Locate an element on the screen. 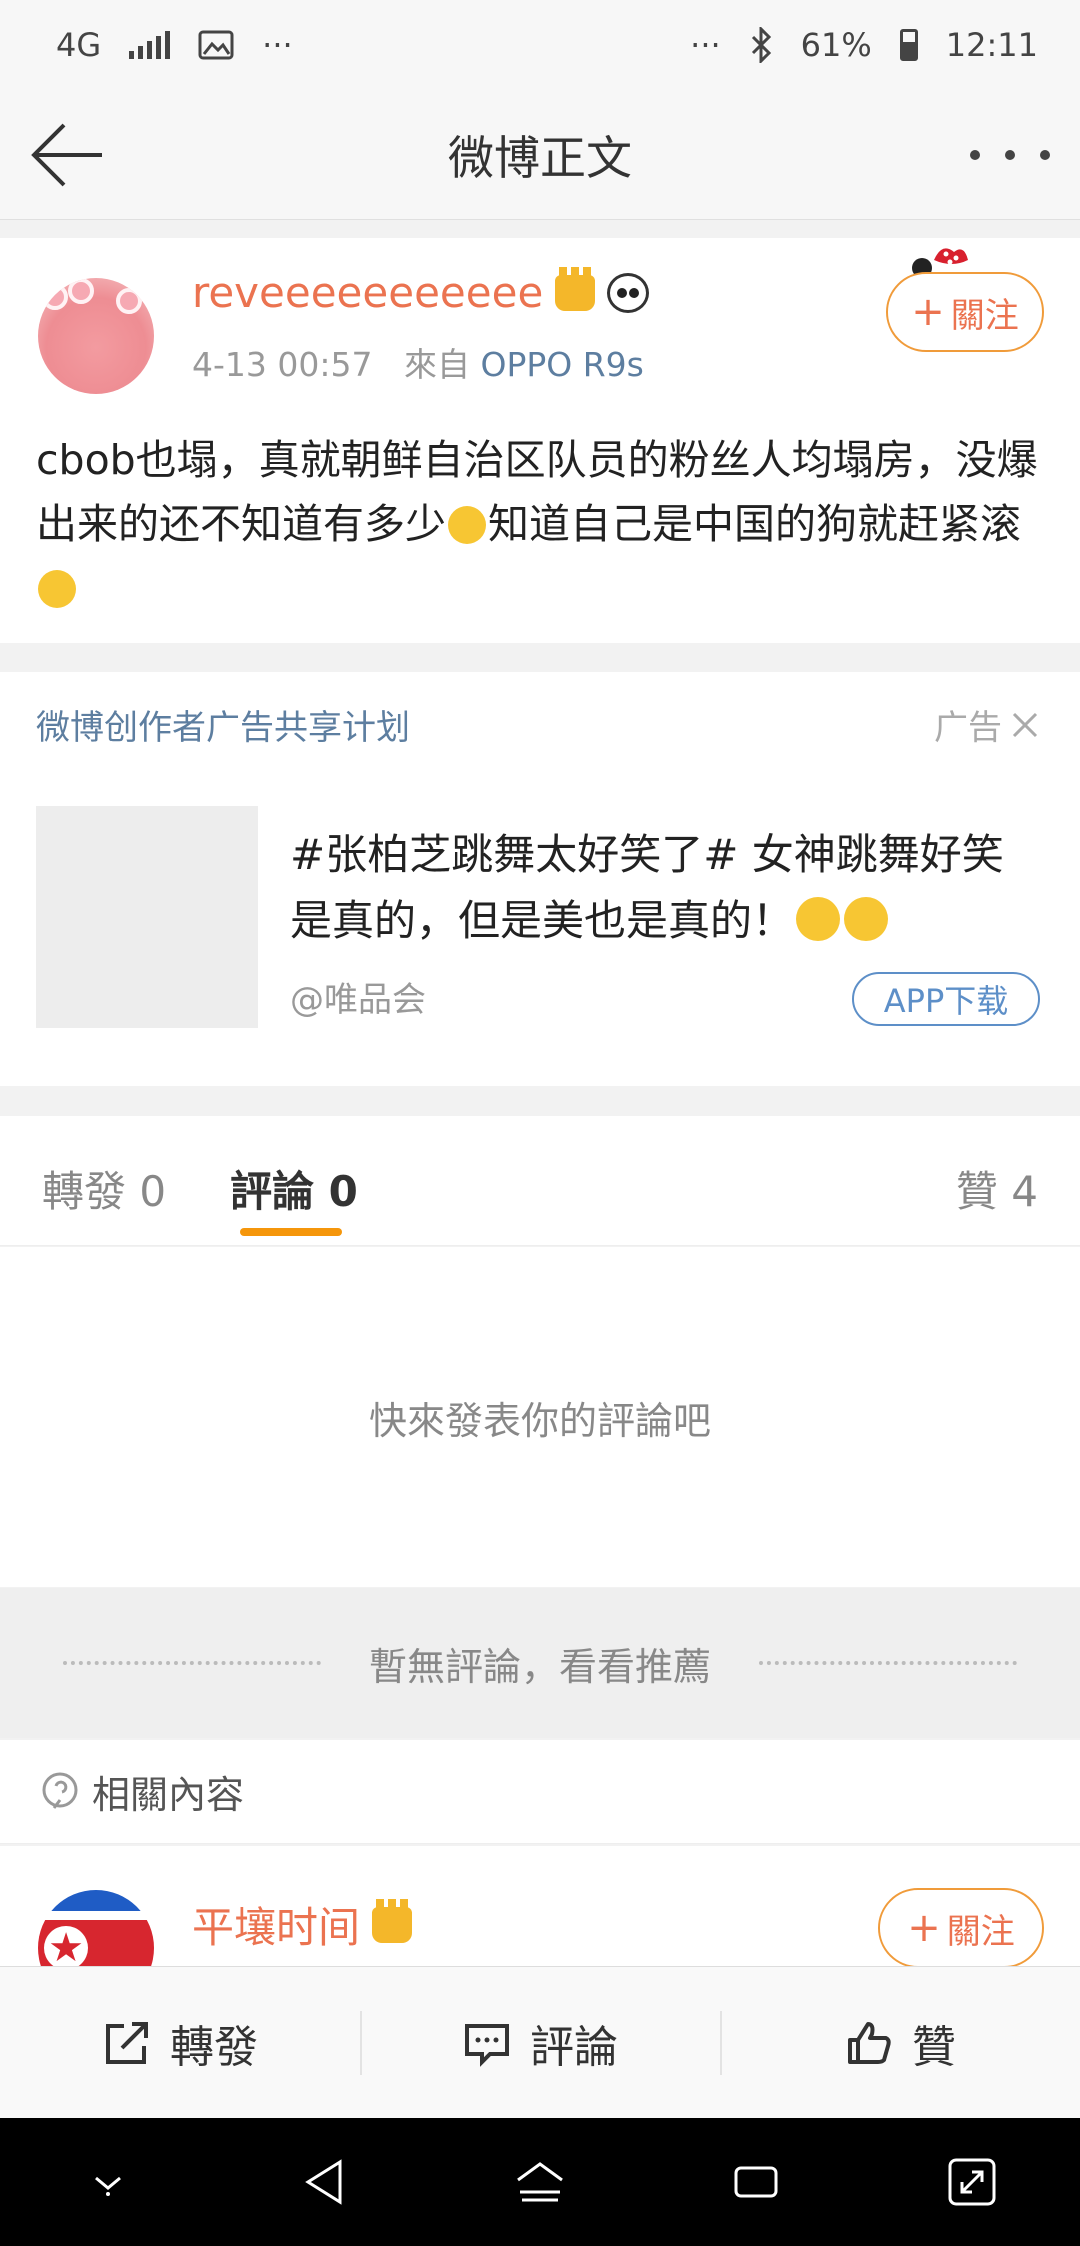 The height and width of the screenshot is (2246, 1080). recommend-divider: 暫無評論，看看推薦 is located at coordinates (540, 1663).